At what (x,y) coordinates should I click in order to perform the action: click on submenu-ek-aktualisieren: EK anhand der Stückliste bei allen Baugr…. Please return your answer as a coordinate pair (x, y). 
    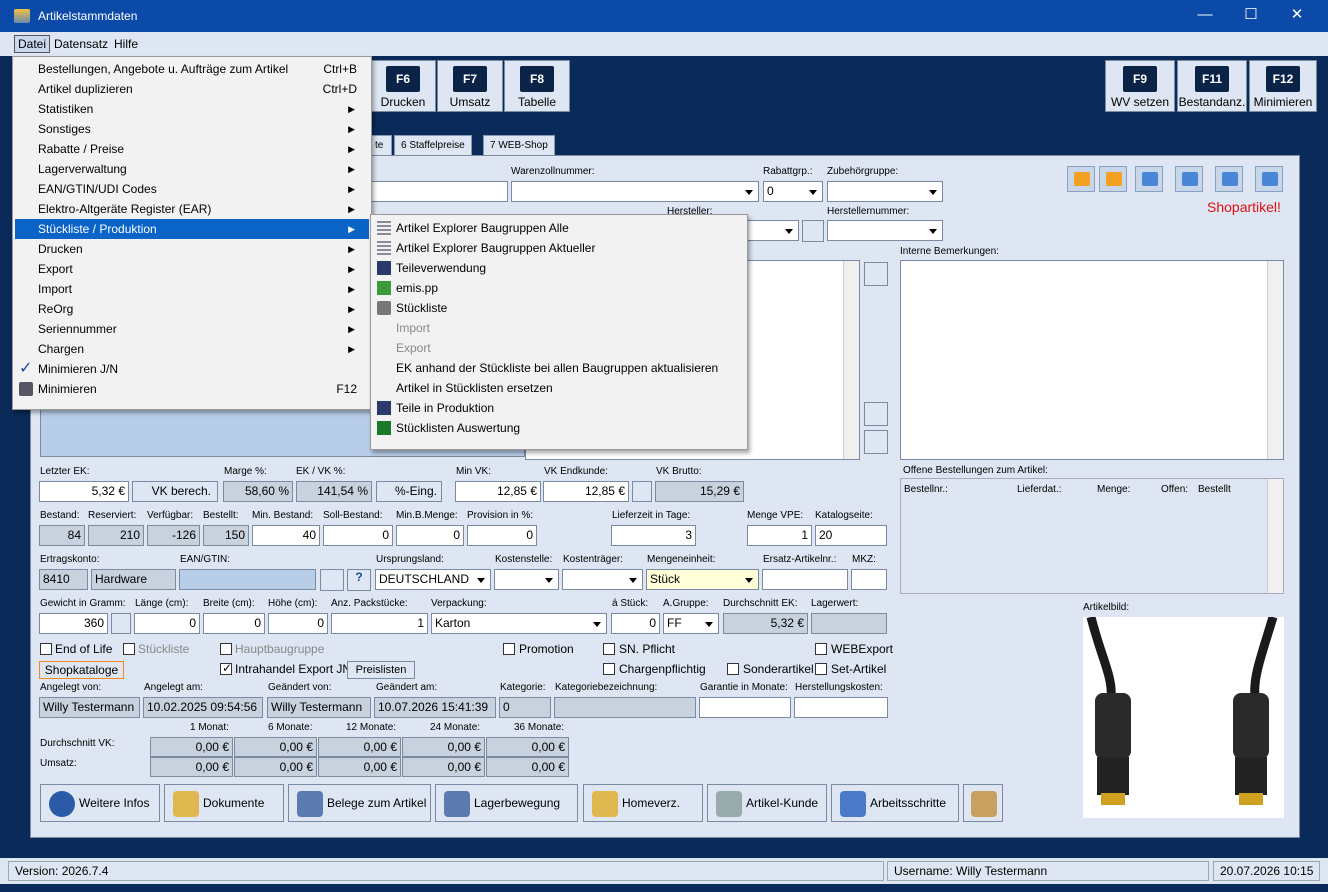
    Looking at the image, I should click on (559, 368).